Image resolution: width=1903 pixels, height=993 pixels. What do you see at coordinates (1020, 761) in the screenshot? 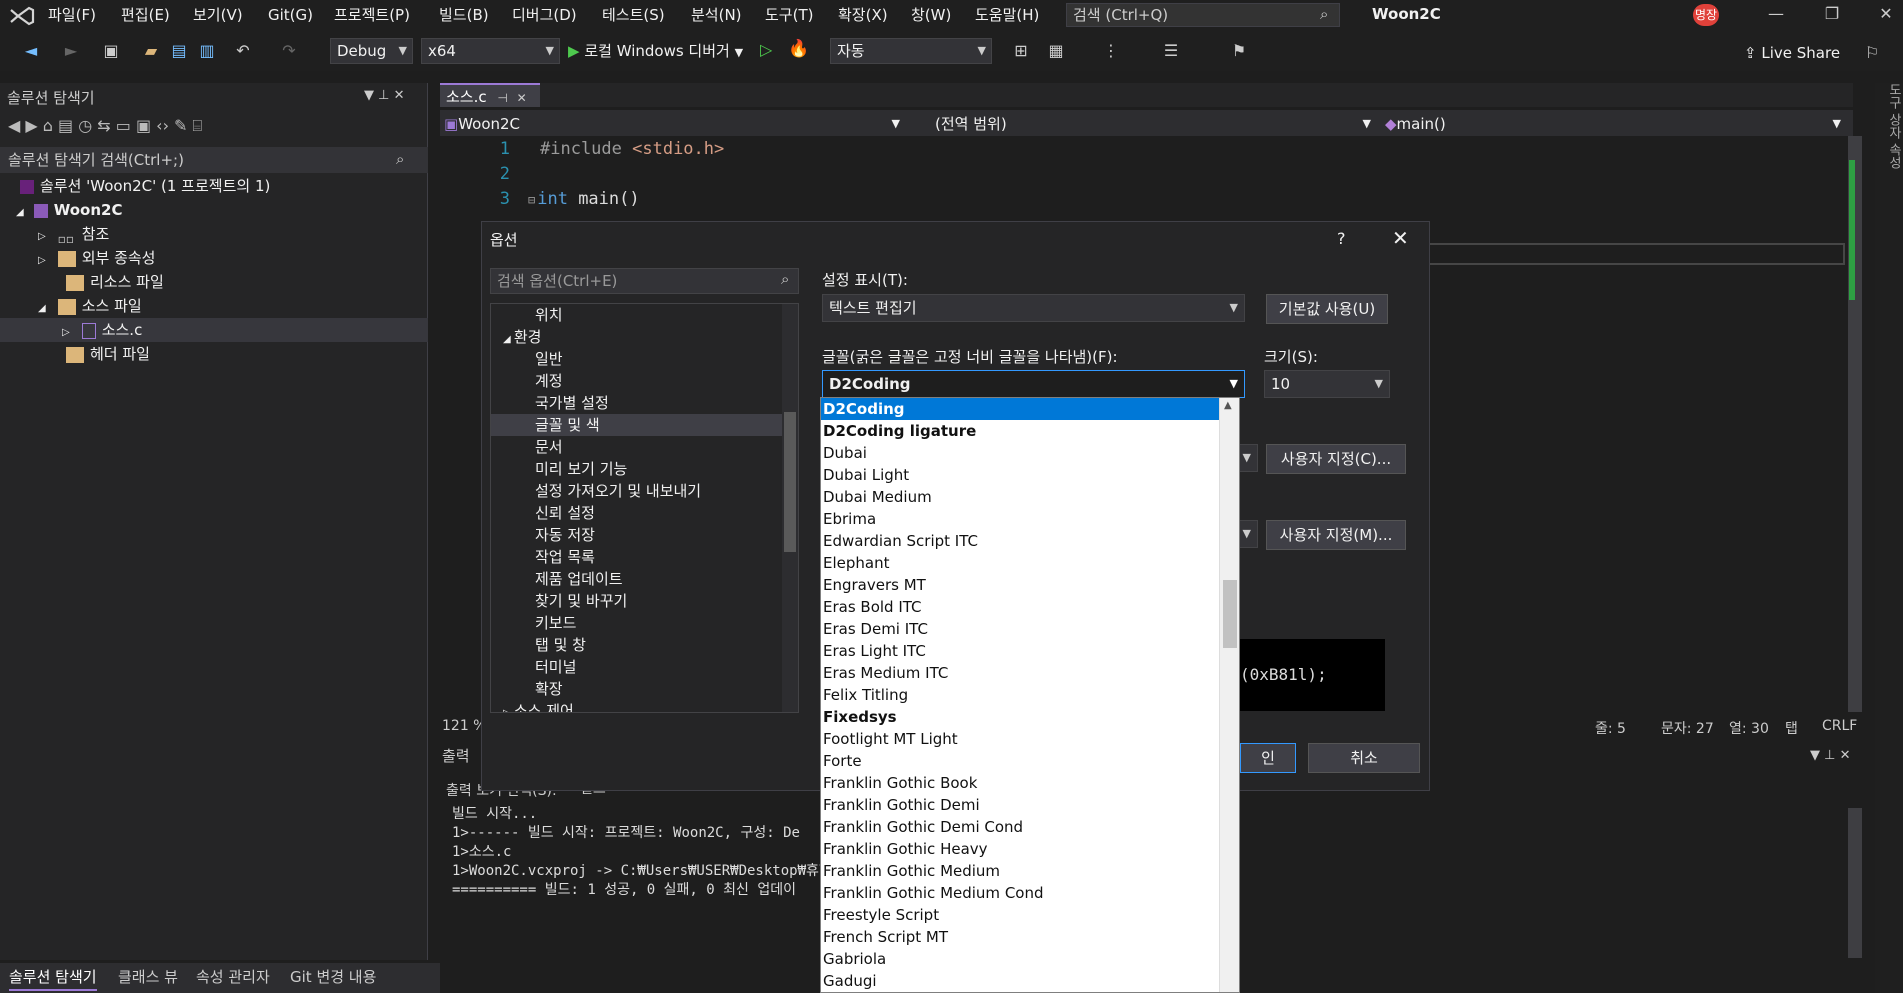
I see `font-option: Forte` at bounding box center [1020, 761].